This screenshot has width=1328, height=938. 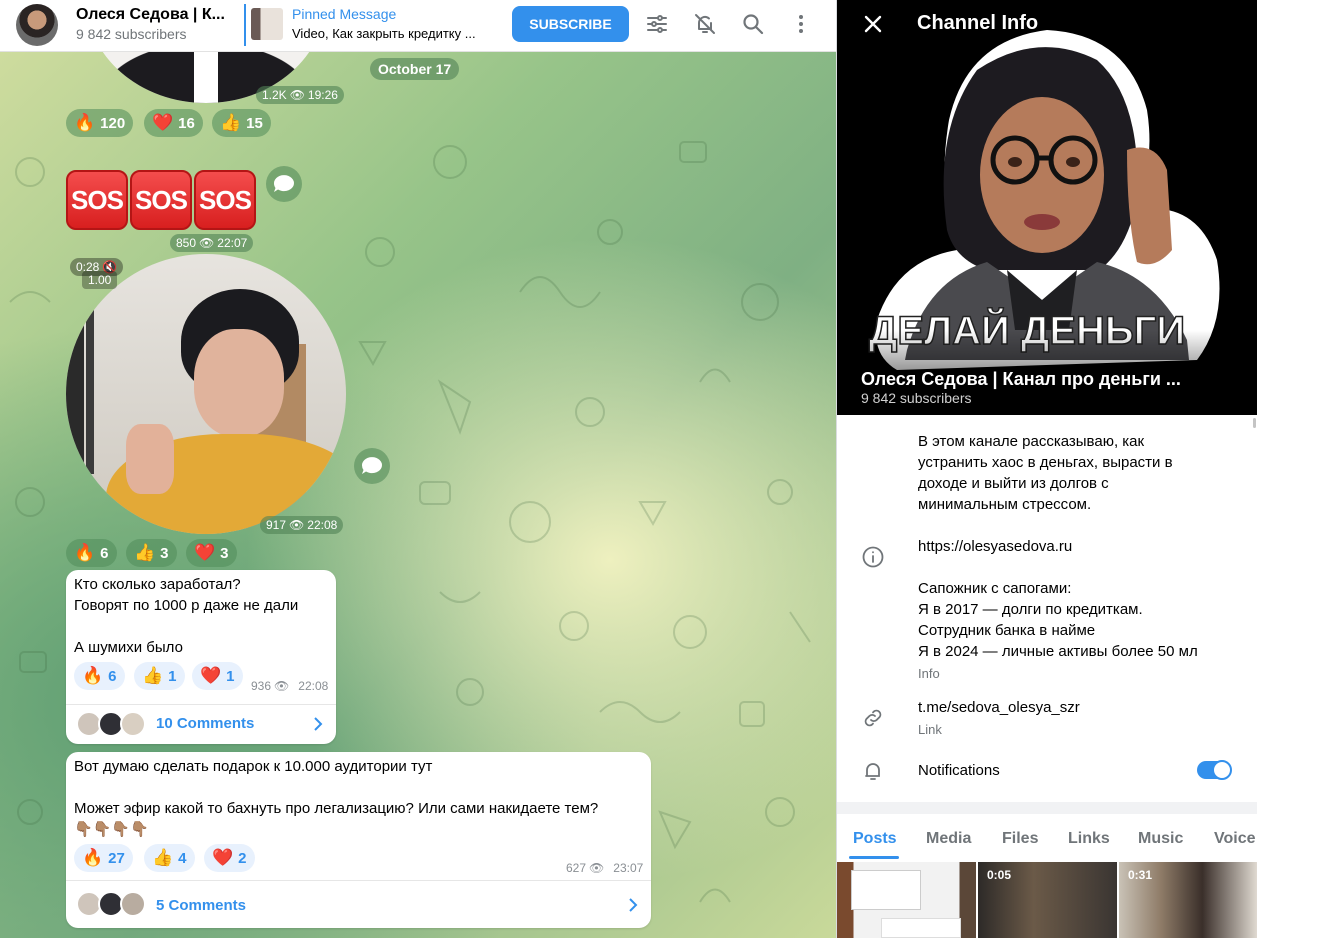 What do you see at coordinates (37, 25) in the screenshot?
I see `channel-avatar` at bounding box center [37, 25].